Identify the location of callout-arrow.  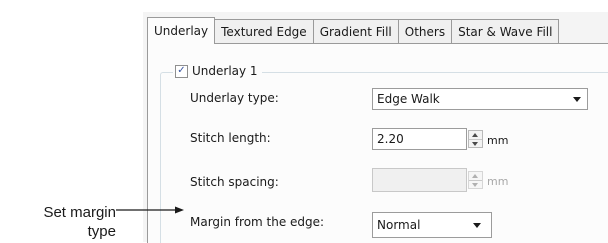
(150, 210).